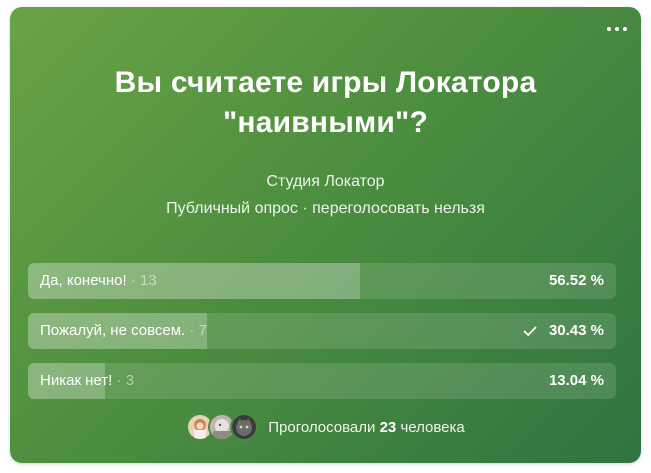 The image size is (651, 473). I want to click on poll-voters-footer: Проголосовали 23 человека, so click(325, 427).